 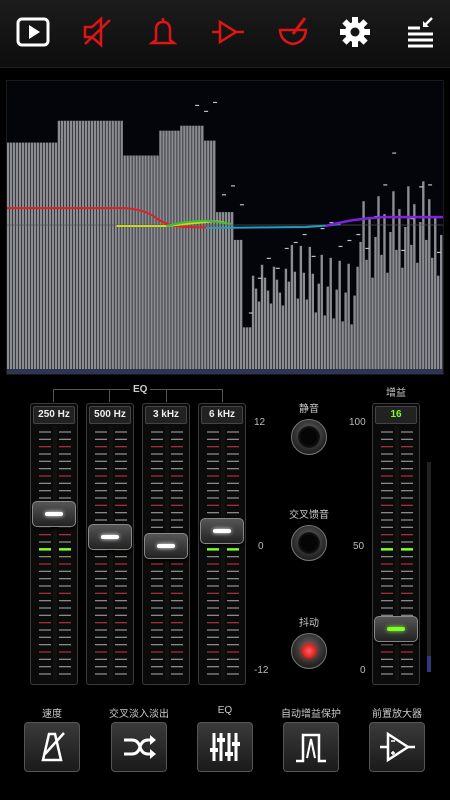 I want to click on band-label: 3 kHz, so click(x=166, y=415).